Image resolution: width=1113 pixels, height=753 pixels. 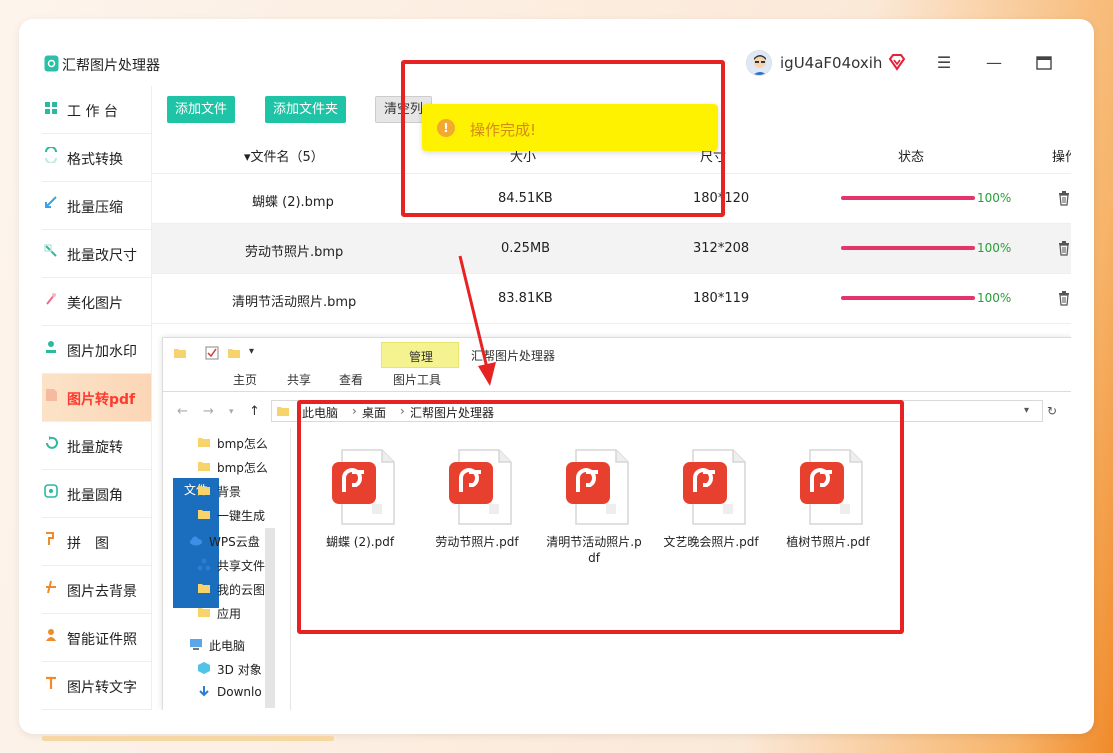 What do you see at coordinates (721, 298) in the screenshot?
I see `cell-dimensions: 180*119` at bounding box center [721, 298].